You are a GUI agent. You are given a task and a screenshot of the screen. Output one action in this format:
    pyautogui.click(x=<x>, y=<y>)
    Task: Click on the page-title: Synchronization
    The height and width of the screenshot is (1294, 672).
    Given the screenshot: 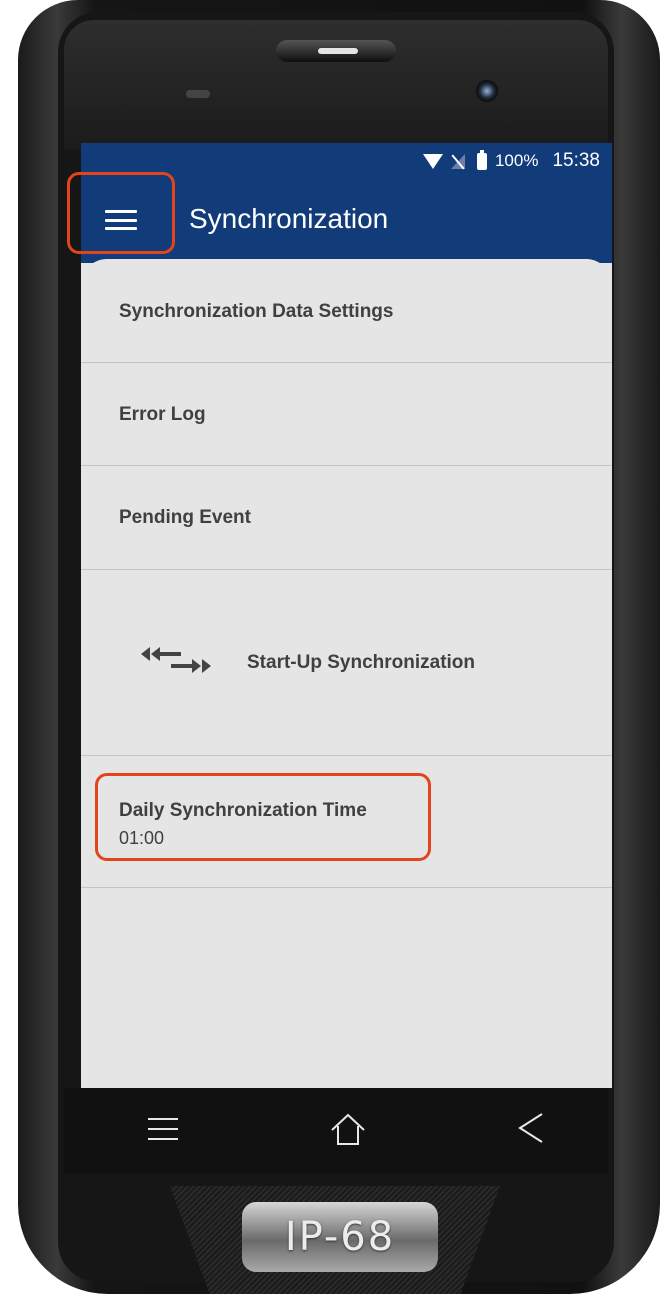 What is the action you would take?
    pyautogui.click(x=289, y=218)
    